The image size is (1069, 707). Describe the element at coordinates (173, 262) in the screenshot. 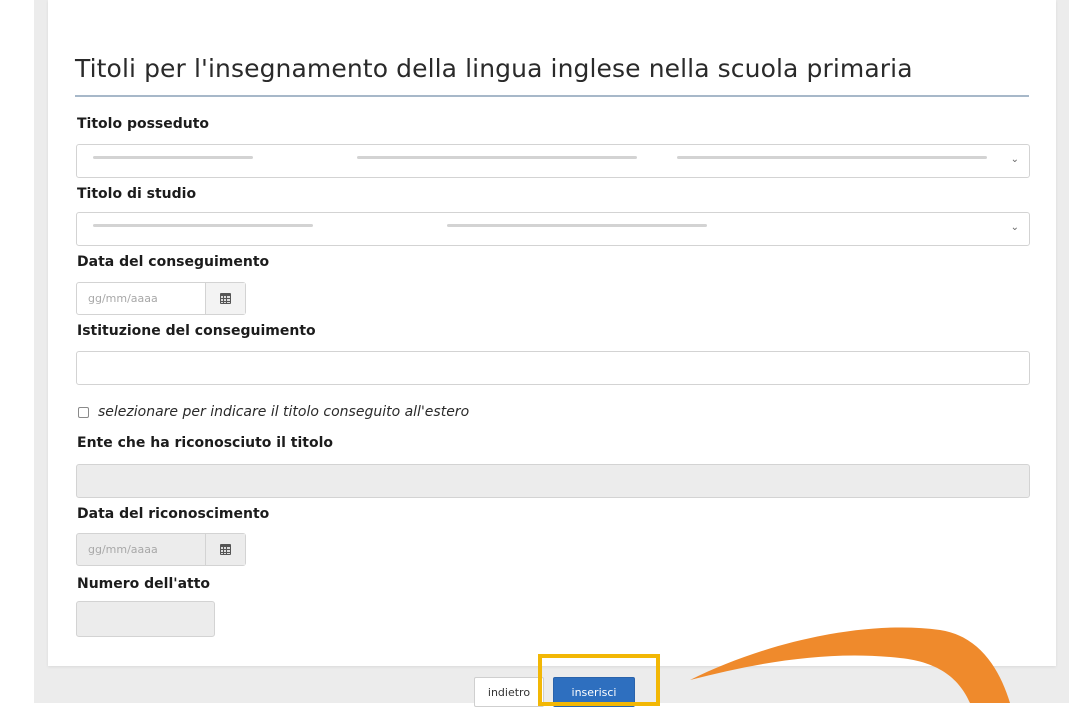

I see `data-conseguimento-label: Data del conseguimento` at that location.